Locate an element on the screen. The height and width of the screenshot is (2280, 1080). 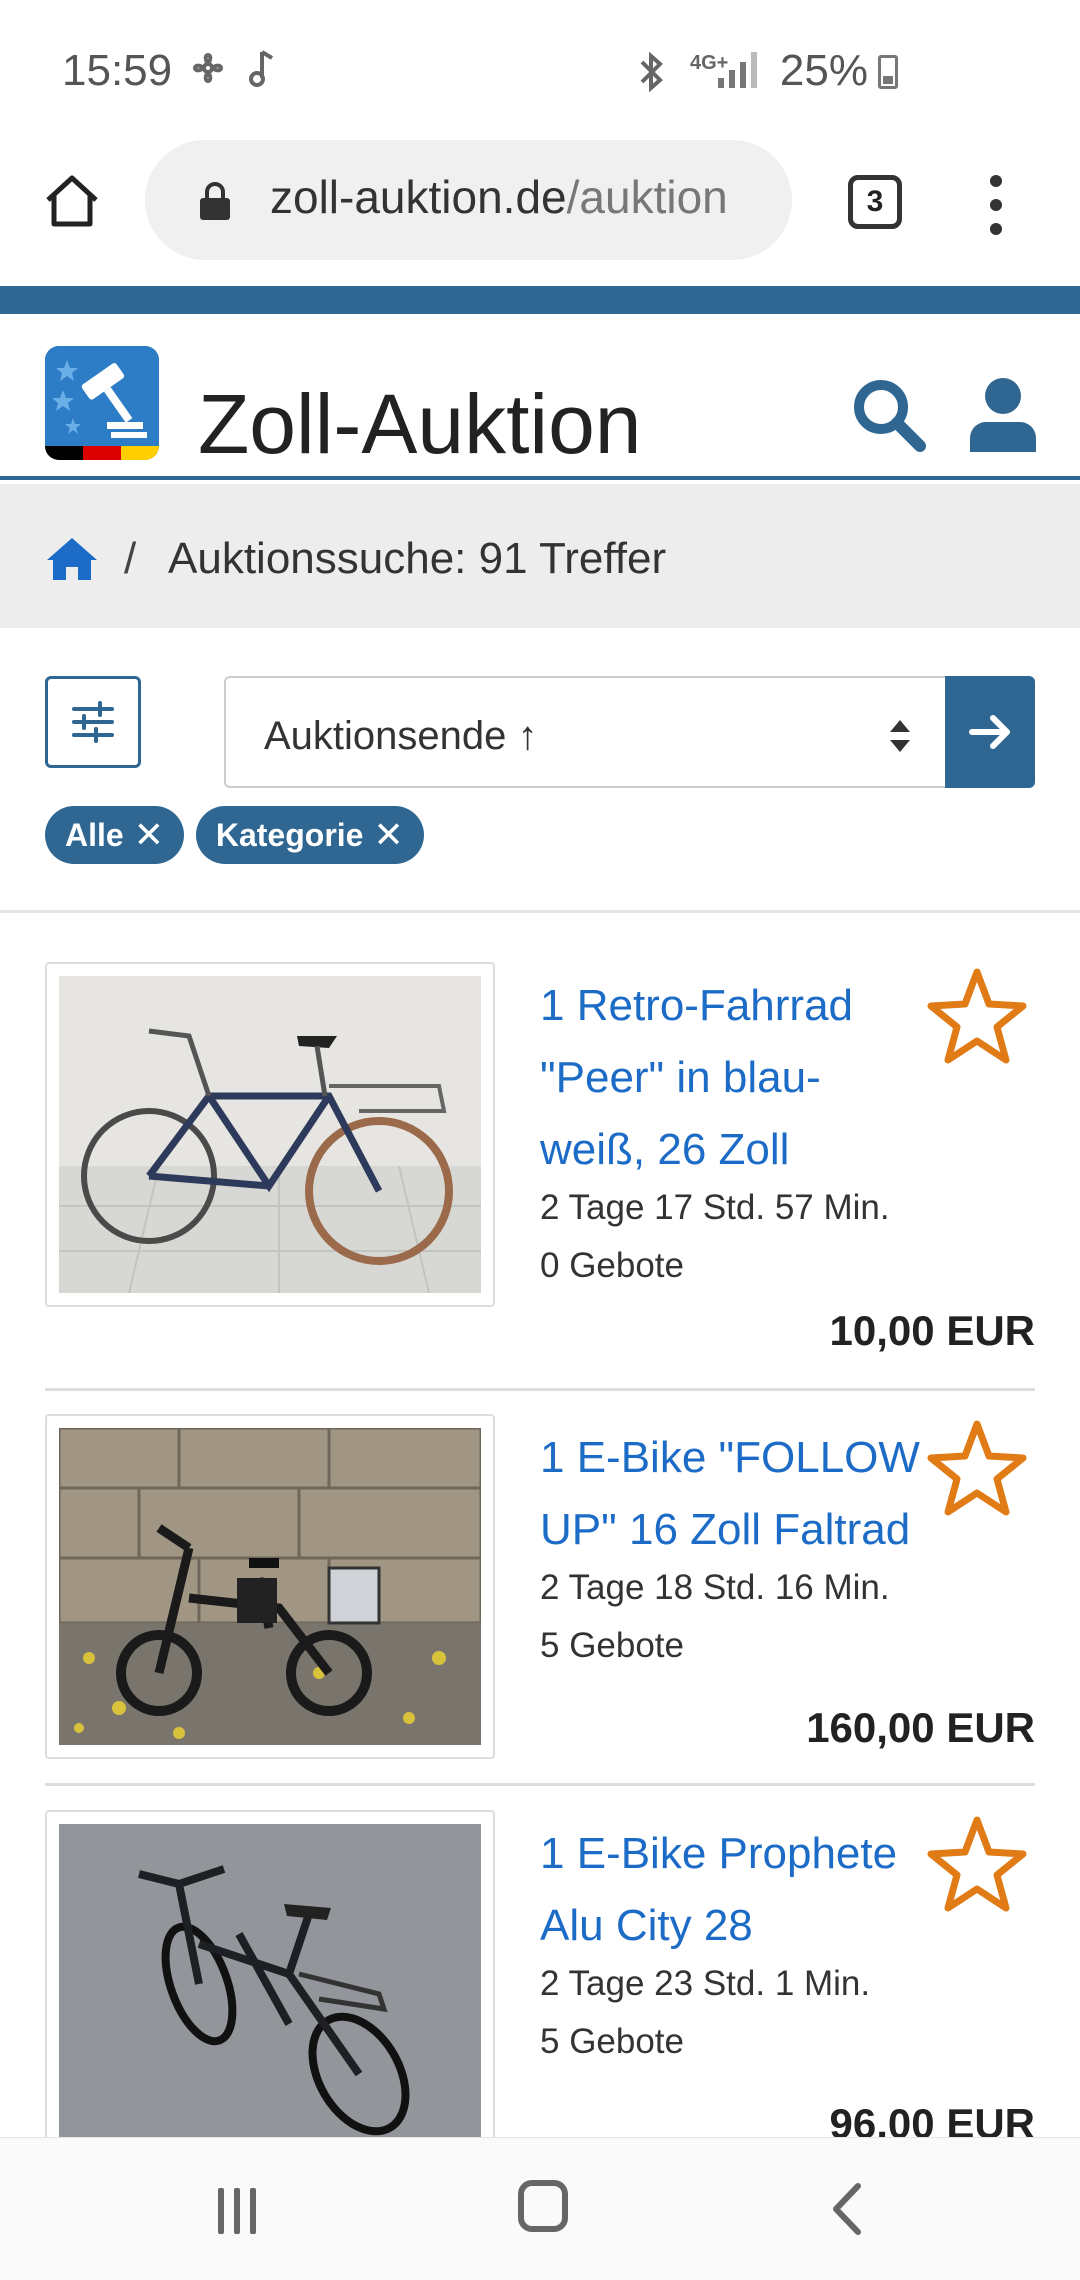
breadcrumb-current: Auktionssuche: 91 Treffer is located at coordinates (417, 558).